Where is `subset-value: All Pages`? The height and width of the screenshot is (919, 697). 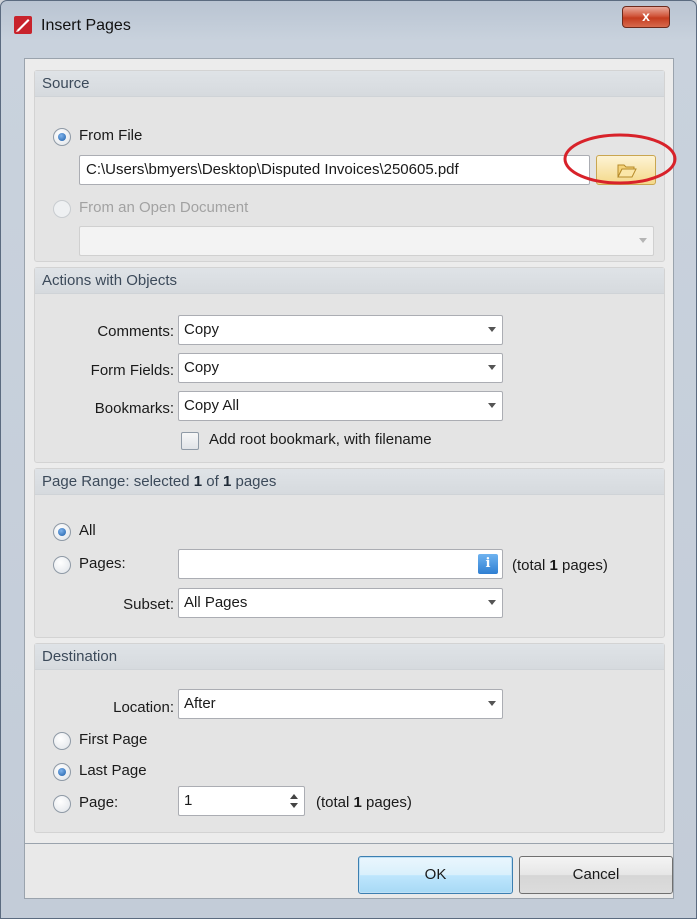
subset-value: All Pages is located at coordinates (216, 602).